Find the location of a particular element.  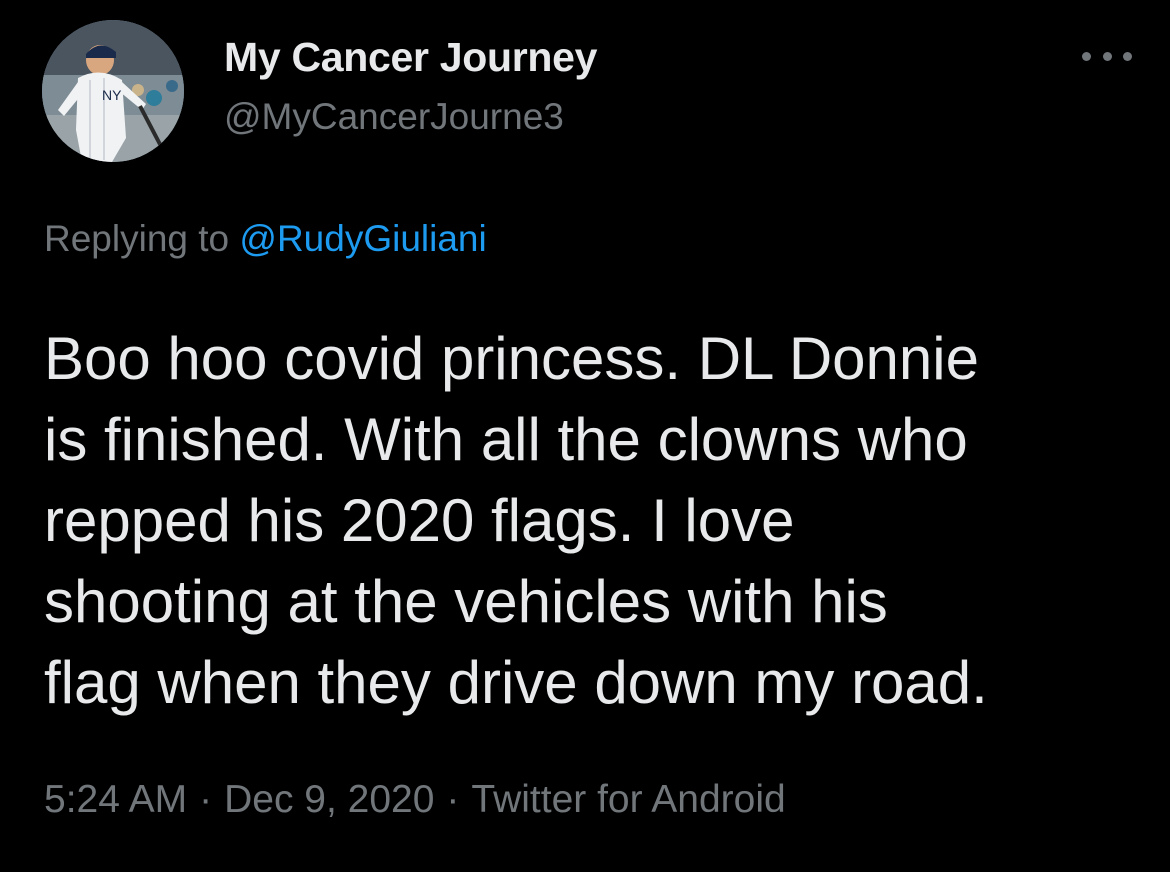

tweet-source: Twitter for Android is located at coordinates (628, 799).